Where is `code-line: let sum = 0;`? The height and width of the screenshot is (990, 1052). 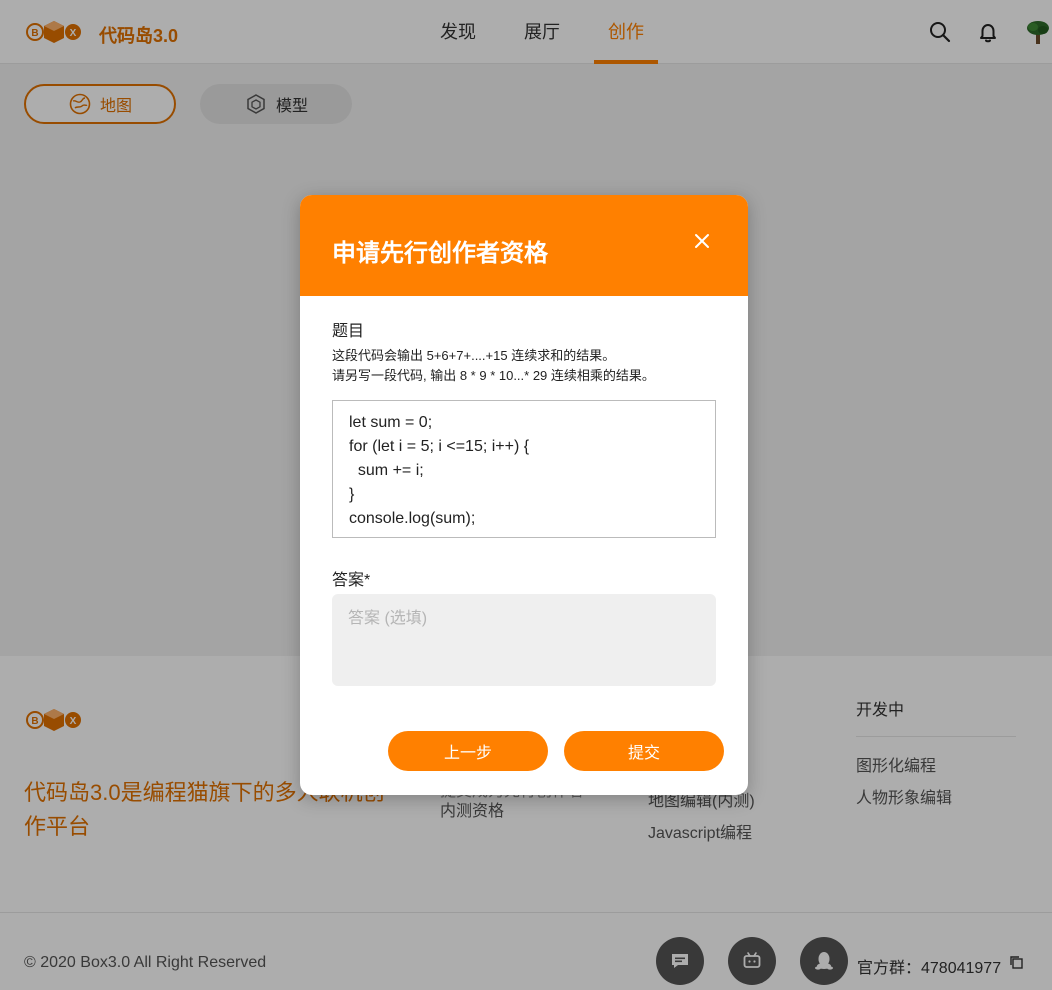 code-line: let sum = 0; is located at coordinates (391, 422).